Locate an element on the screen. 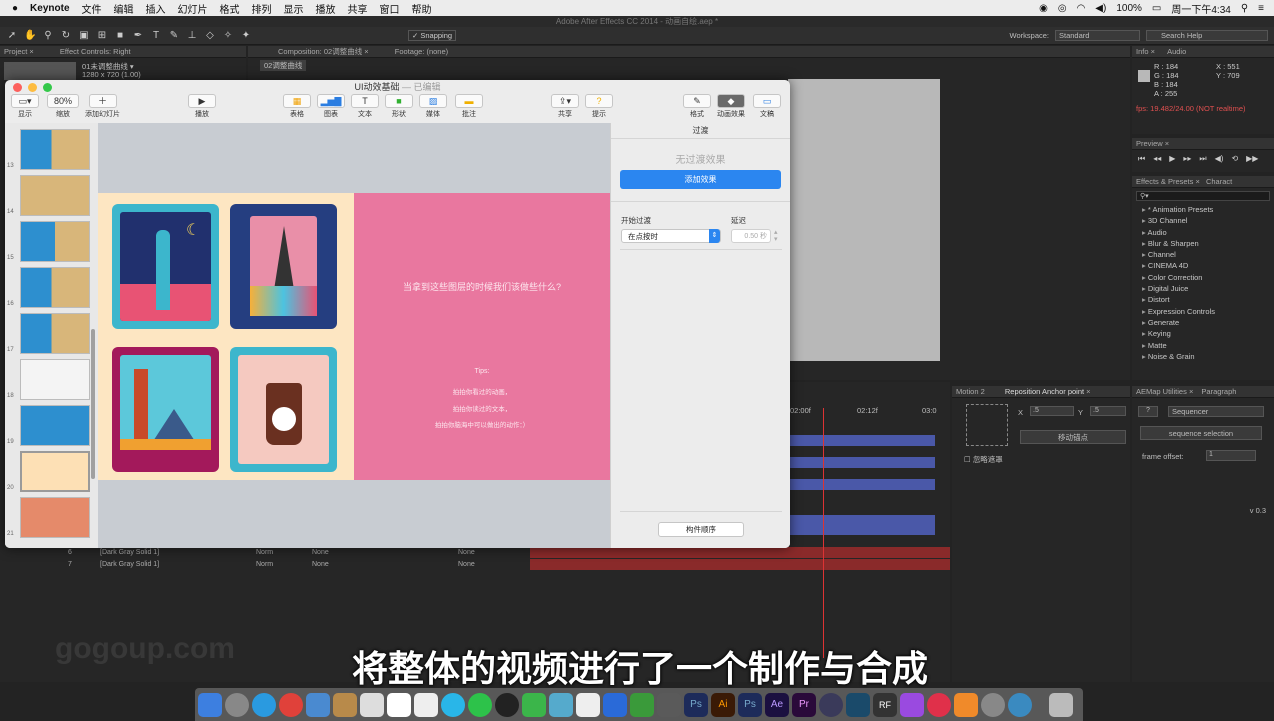  selection-tool-icon: ➚ is located at coordinates (12, 36).